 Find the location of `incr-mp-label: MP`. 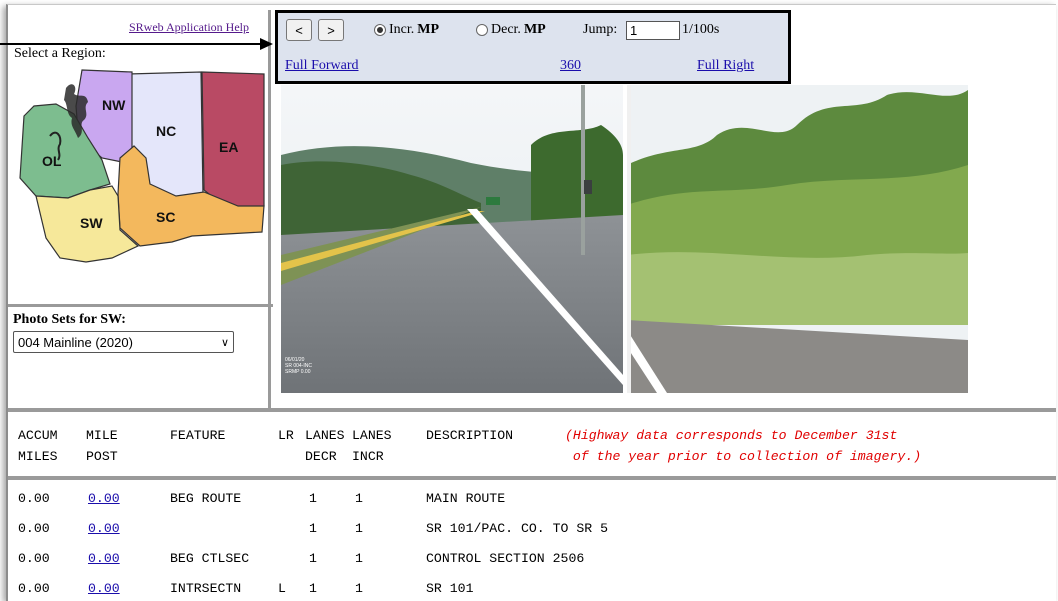

incr-mp-label: MP is located at coordinates (428, 29).